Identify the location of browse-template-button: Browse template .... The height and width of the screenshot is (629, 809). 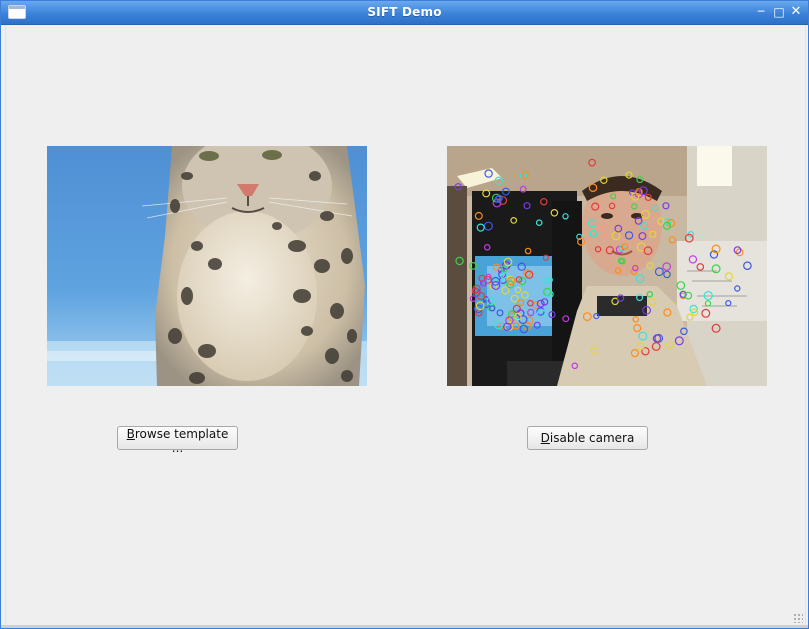
(177, 440).